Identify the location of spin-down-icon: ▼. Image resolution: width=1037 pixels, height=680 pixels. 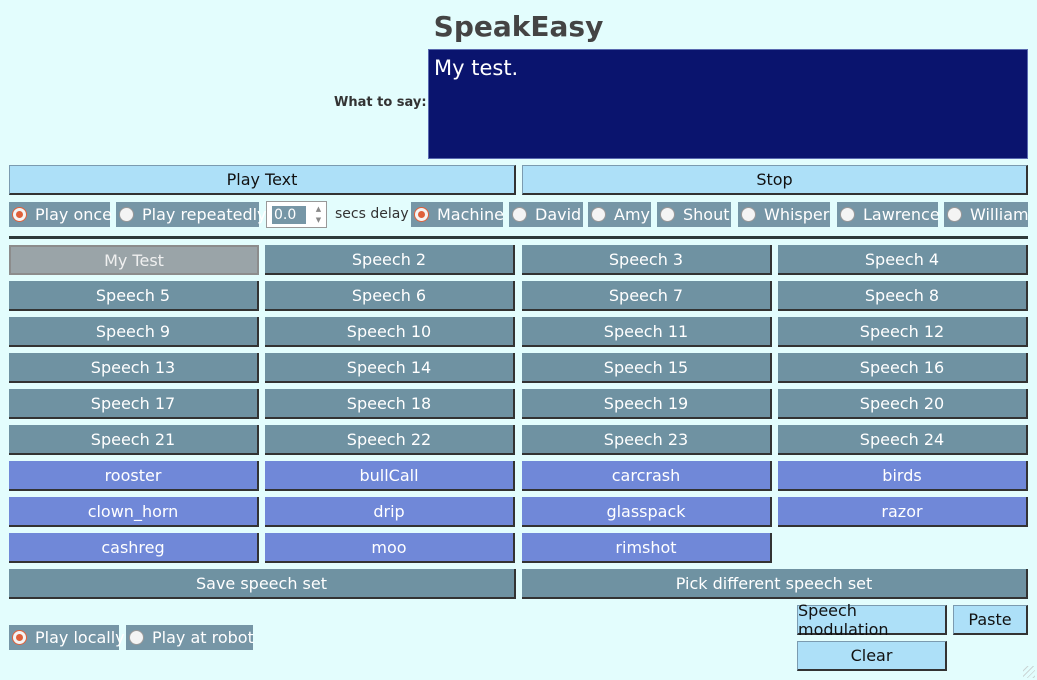
(318, 220).